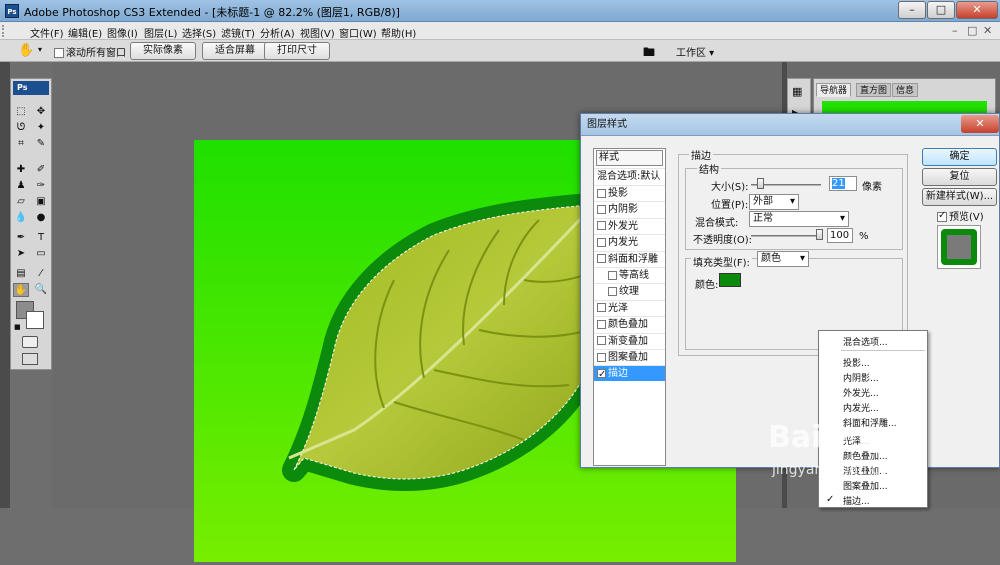 The image size is (1000, 565). Describe the element at coordinates (905, 90) in the screenshot. I see `tab-info: 信息` at that location.